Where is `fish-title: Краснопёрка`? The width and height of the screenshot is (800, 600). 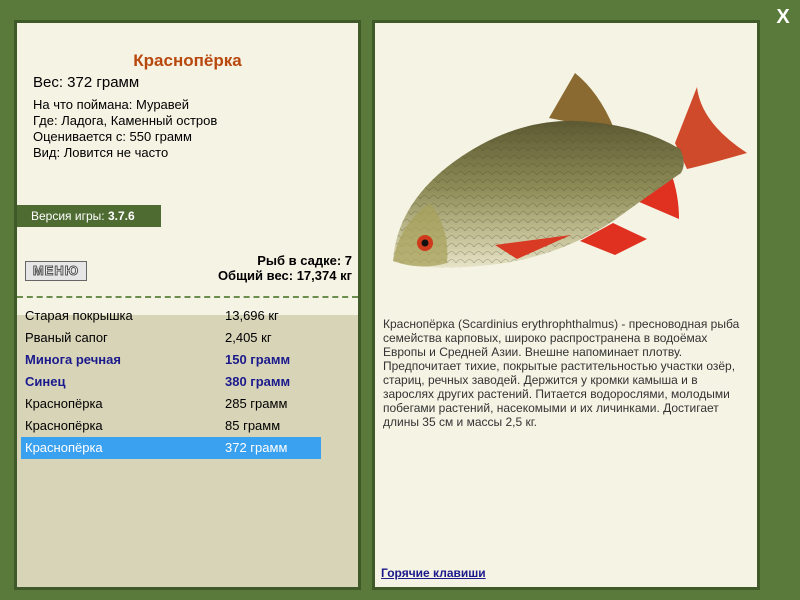 fish-title: Краснопёрка is located at coordinates (187, 60).